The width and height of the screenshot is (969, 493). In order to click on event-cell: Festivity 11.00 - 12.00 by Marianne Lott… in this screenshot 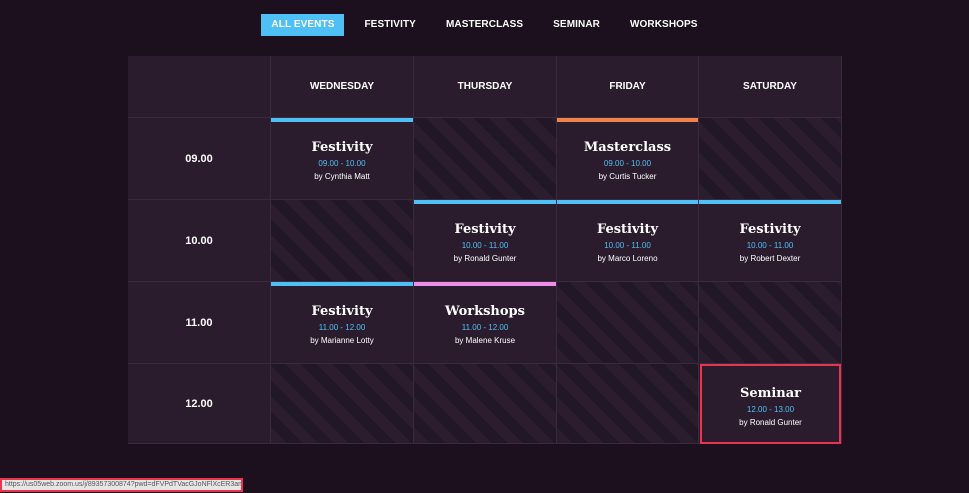, I will do `click(342, 323)`.